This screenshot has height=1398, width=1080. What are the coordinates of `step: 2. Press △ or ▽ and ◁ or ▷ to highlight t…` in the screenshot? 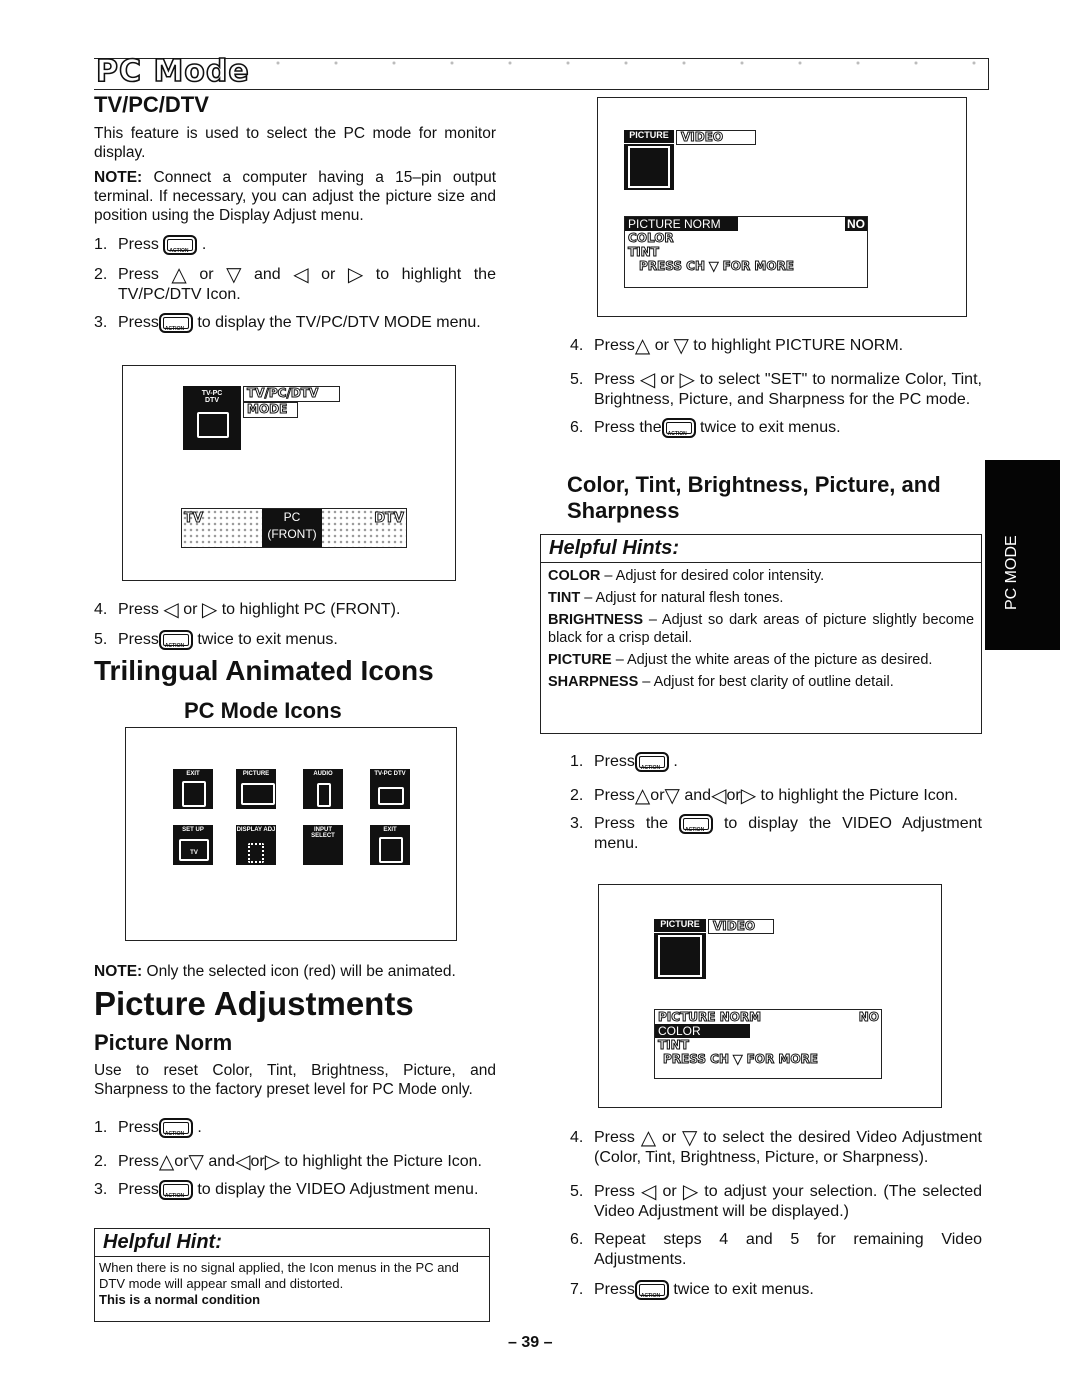 It's located at (295, 284).